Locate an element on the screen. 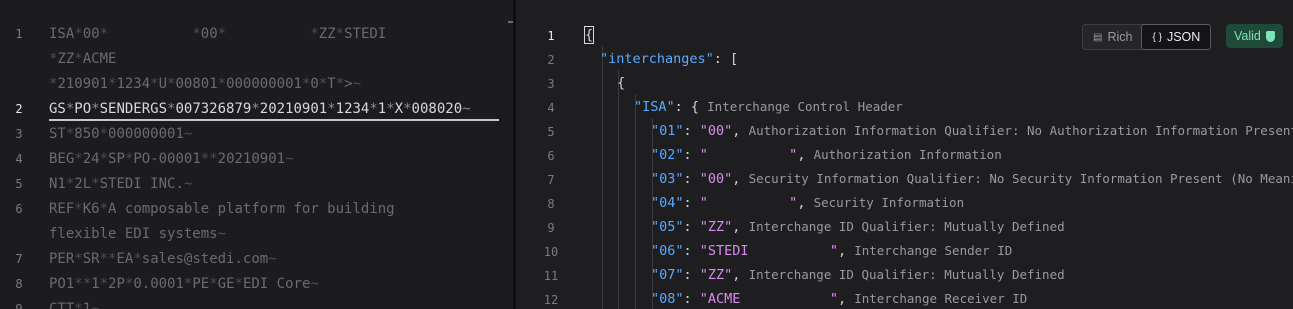 This screenshot has height=309, width=1293. edi-line: CTT*1~ is located at coordinates (74, 303).